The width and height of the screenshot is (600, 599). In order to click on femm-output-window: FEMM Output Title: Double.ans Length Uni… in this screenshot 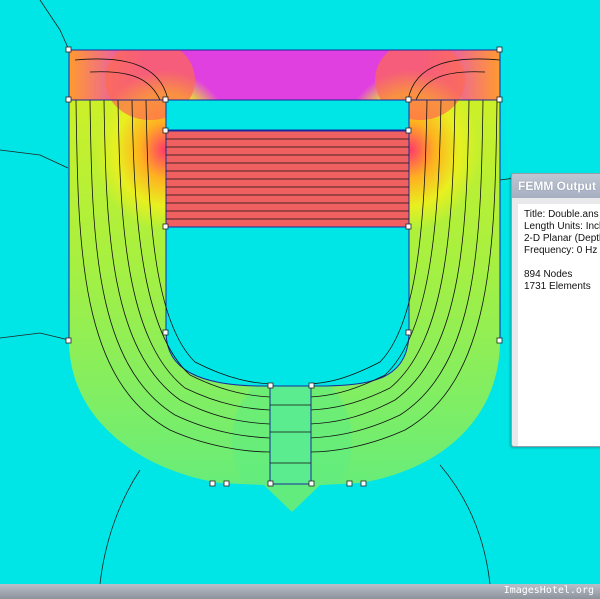, I will do `click(555, 310)`.